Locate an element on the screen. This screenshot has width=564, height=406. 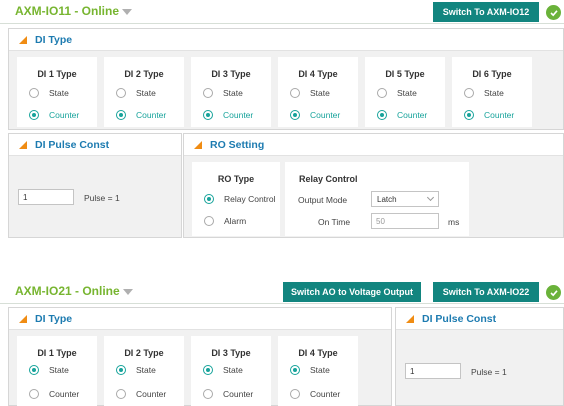
switch-ao-voltage-button: Switch AO to Voltage Output is located at coordinates (352, 292).